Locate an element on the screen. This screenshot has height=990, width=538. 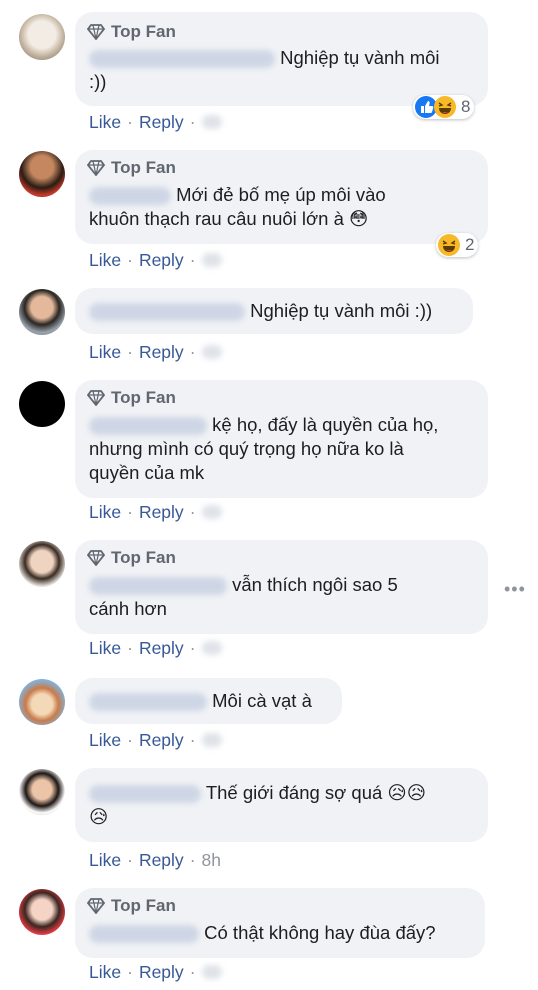
reaction-summary: 2 is located at coordinates (457, 245).